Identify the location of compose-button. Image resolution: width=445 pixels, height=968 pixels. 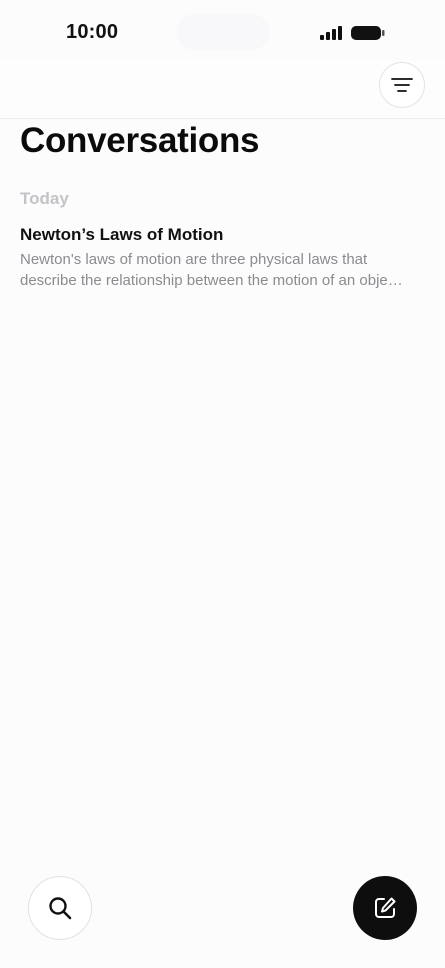
(385, 908).